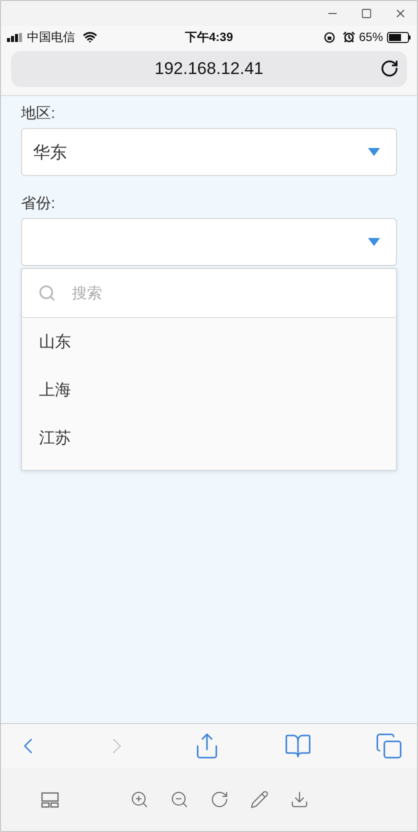 The width and height of the screenshot is (418, 832). Describe the element at coordinates (209, 390) in the screenshot. I see `dropdown-option: 上海` at that location.